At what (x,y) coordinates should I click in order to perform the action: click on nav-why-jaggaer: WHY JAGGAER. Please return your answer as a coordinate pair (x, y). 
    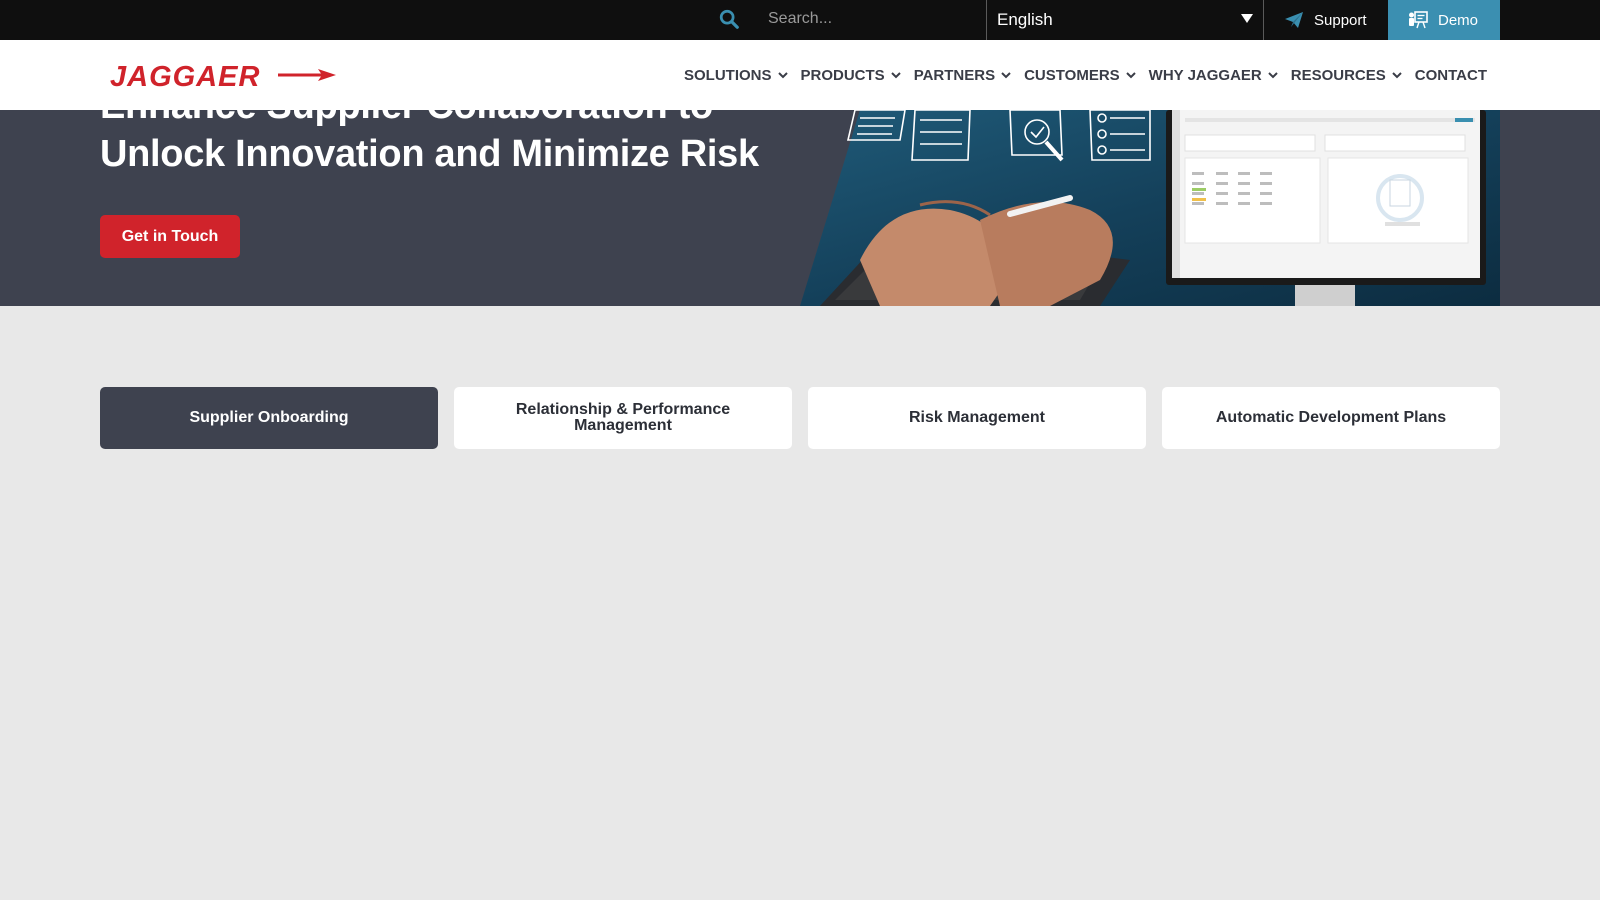
    Looking at the image, I should click on (1213, 75).